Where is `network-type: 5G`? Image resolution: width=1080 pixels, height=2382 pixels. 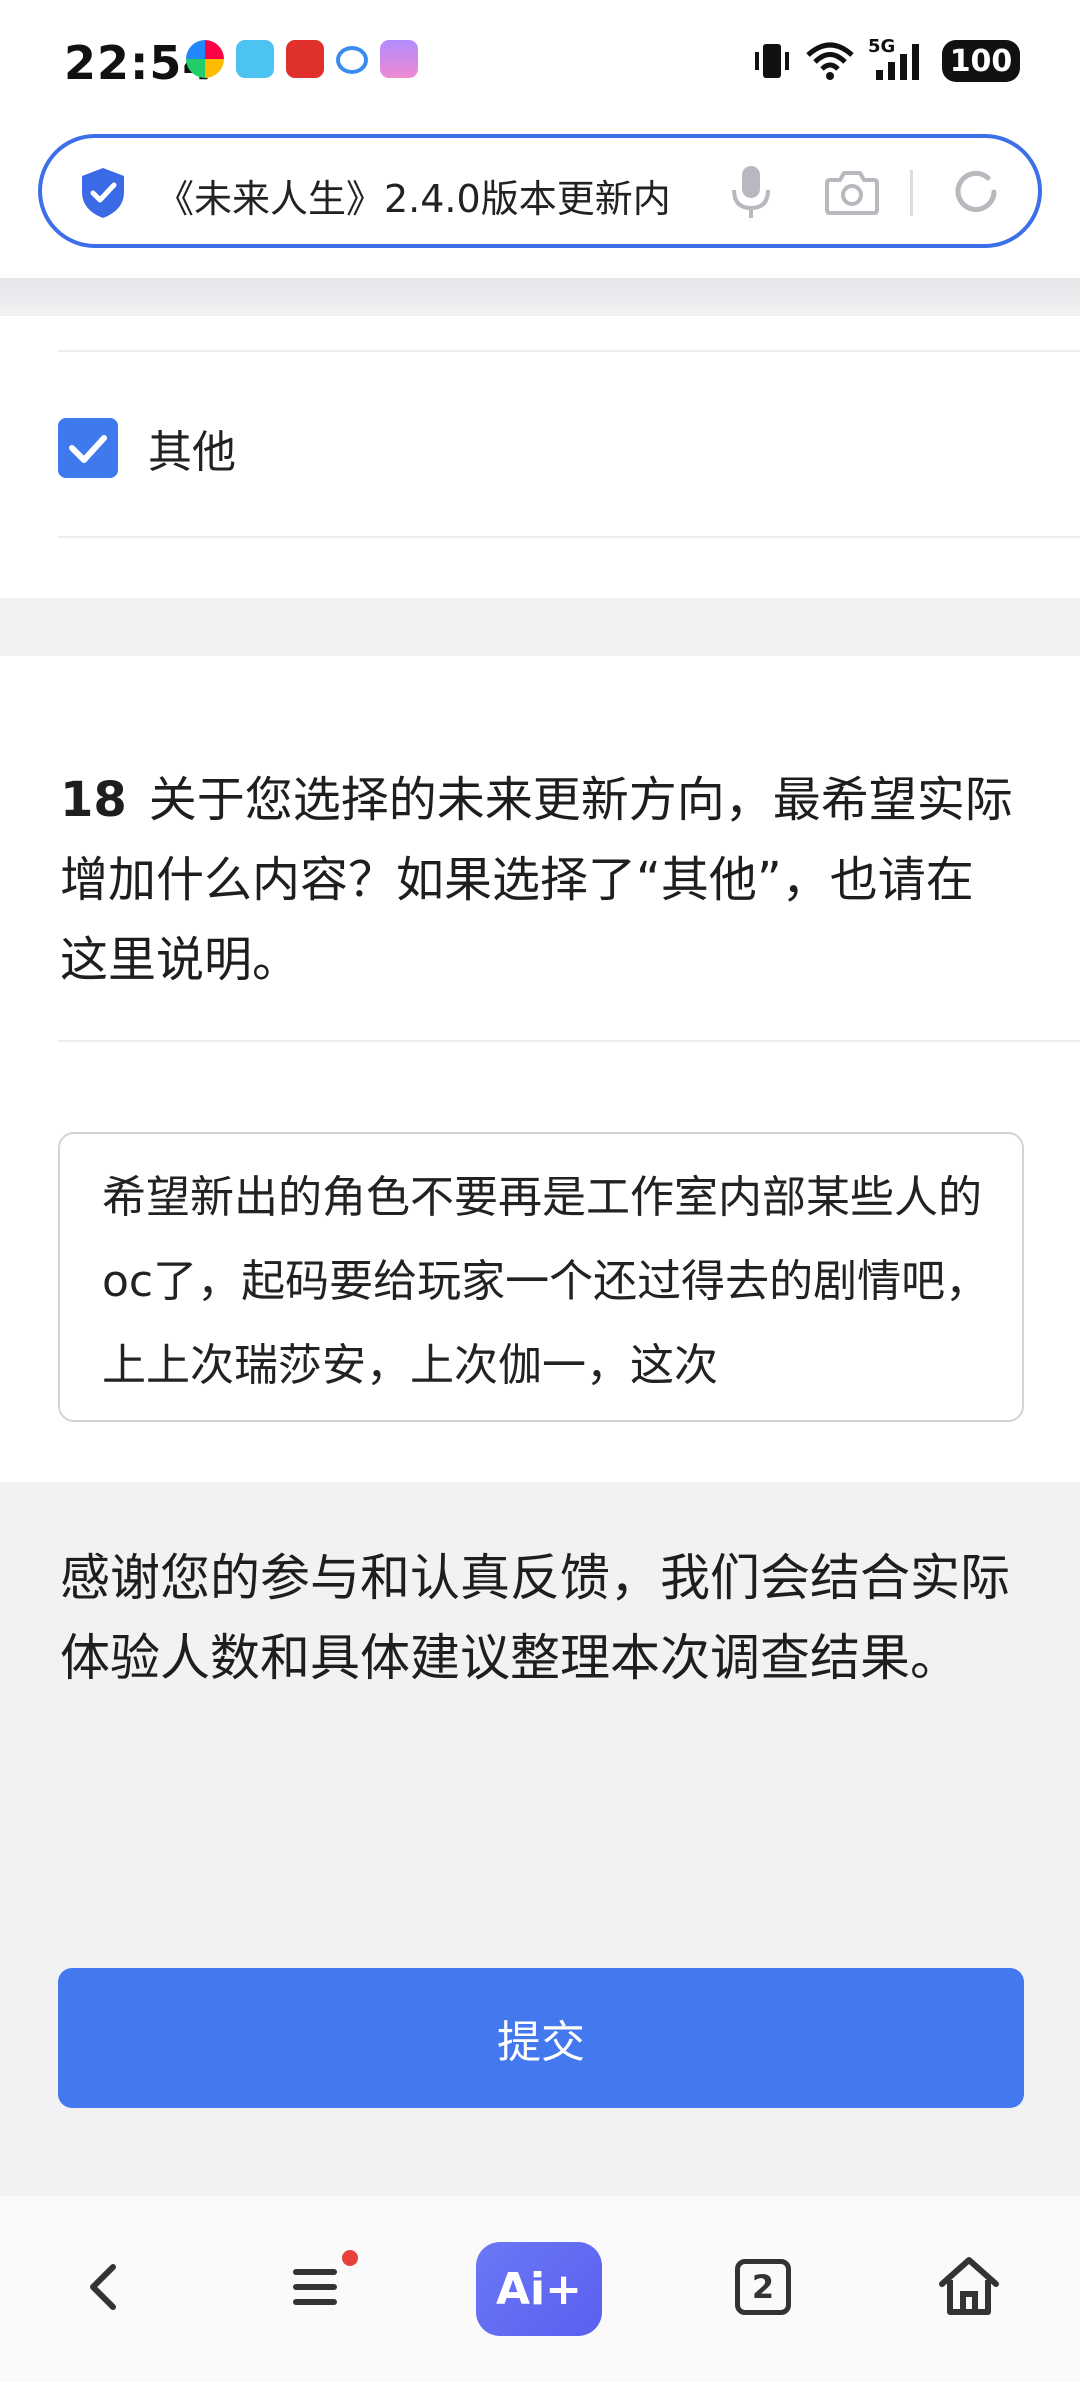 network-type: 5G is located at coordinates (882, 46).